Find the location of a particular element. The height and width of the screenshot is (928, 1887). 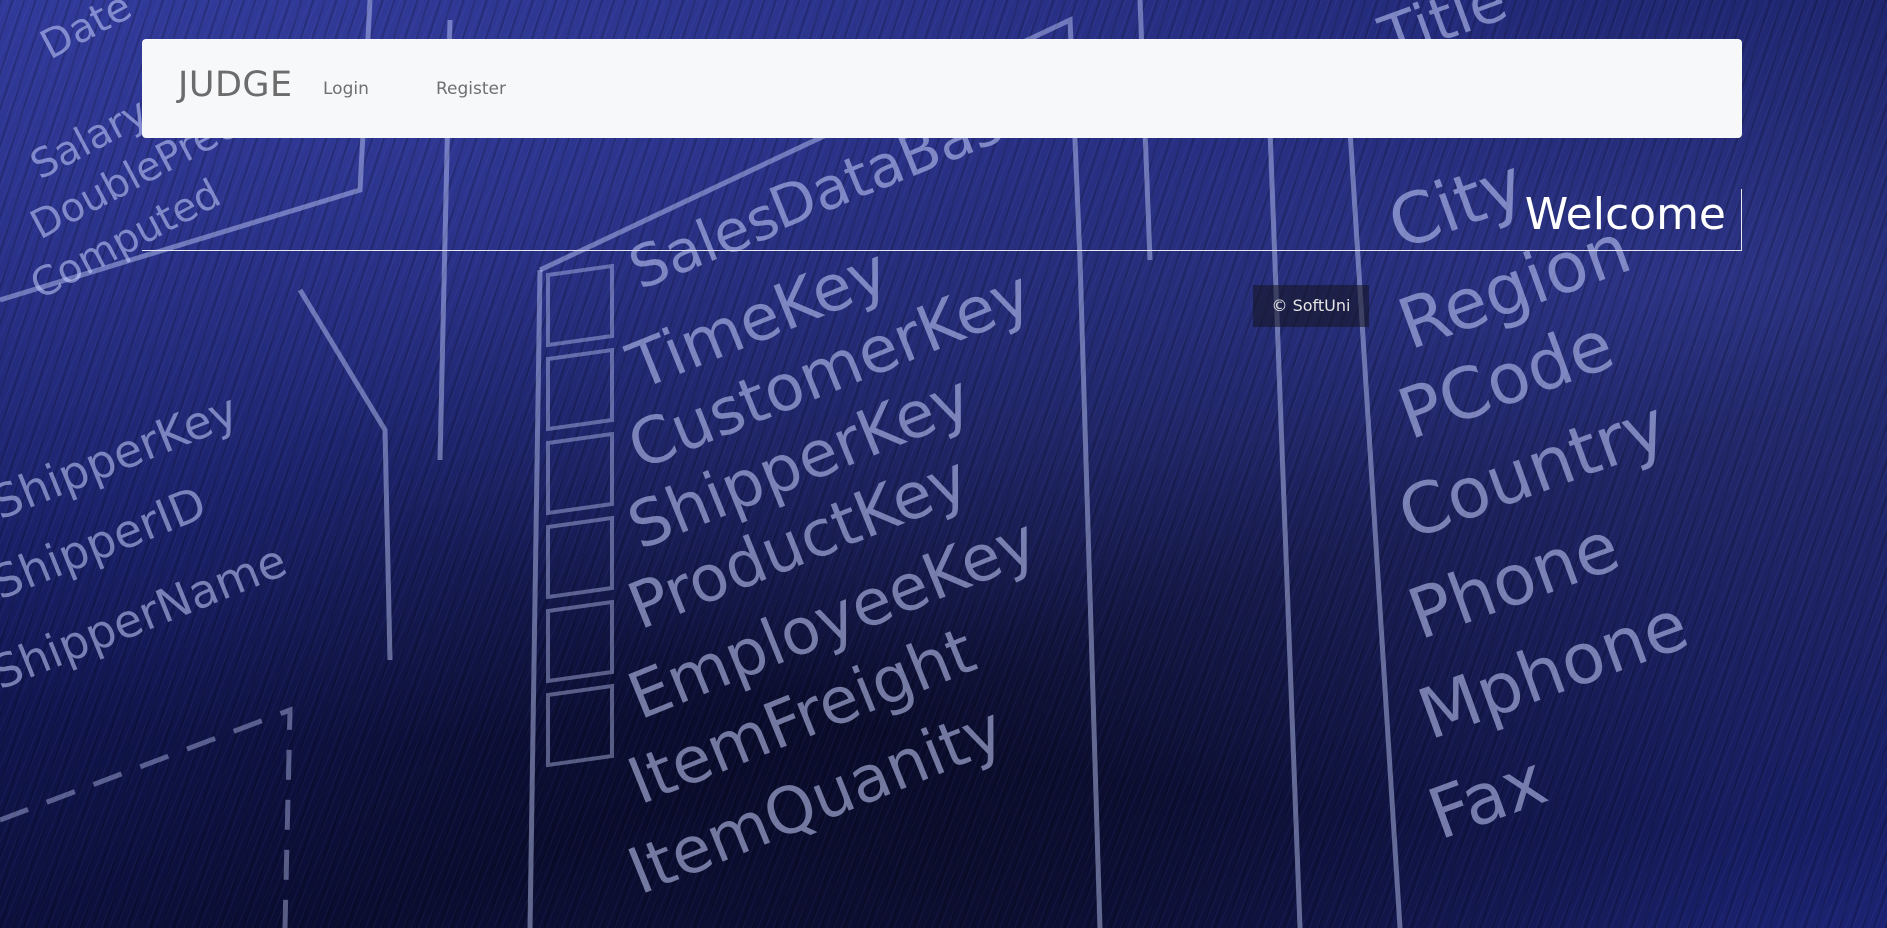

footer-copyright: © SoftUni is located at coordinates (1311, 306).